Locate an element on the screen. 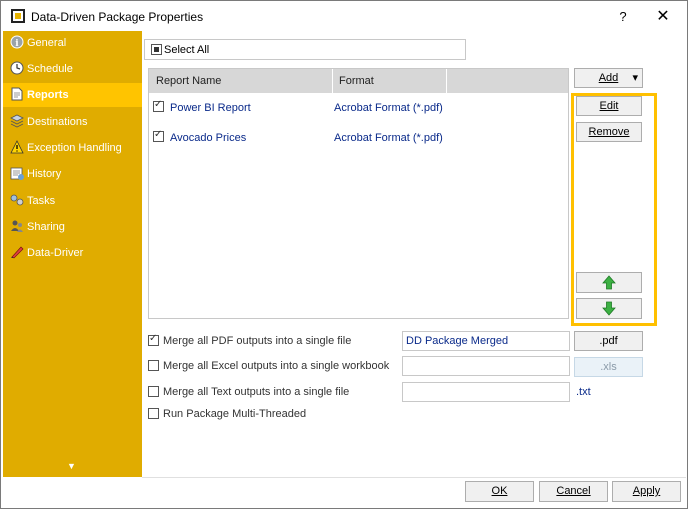 The image size is (688, 509). edit-button: Edit is located at coordinates (609, 106).